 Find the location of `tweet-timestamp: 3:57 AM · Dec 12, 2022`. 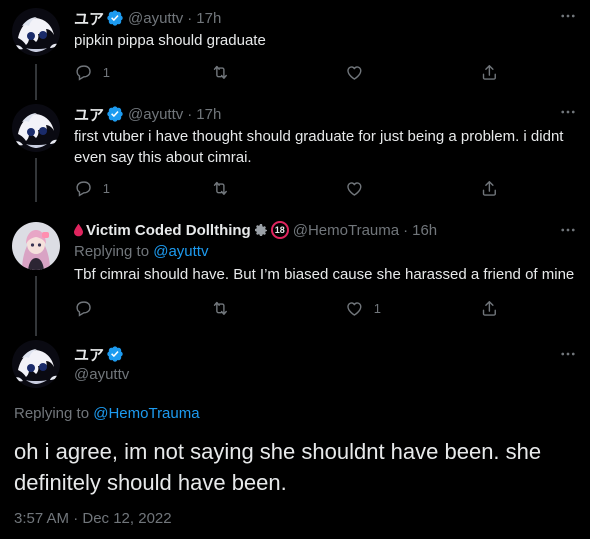

tweet-timestamp: 3:57 AM · Dec 12, 2022 is located at coordinates (93, 518).